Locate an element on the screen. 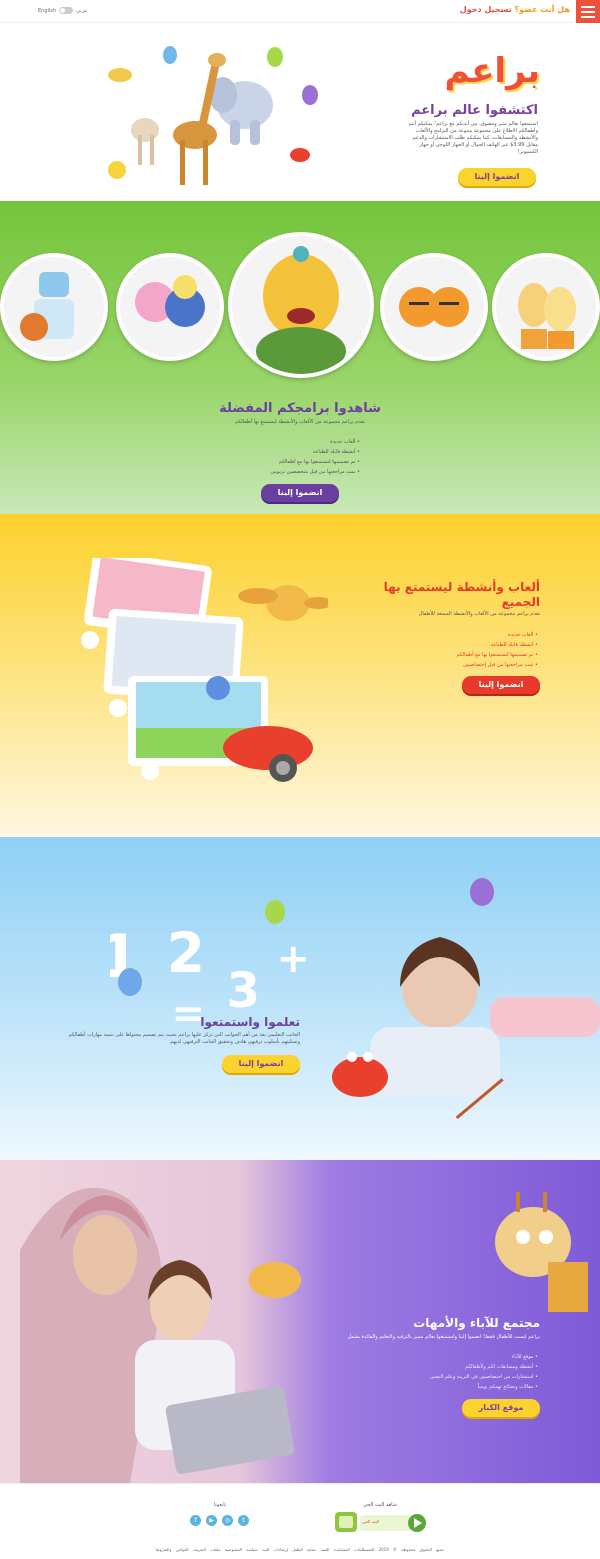  character-circle-tigers is located at coordinates (434, 307).